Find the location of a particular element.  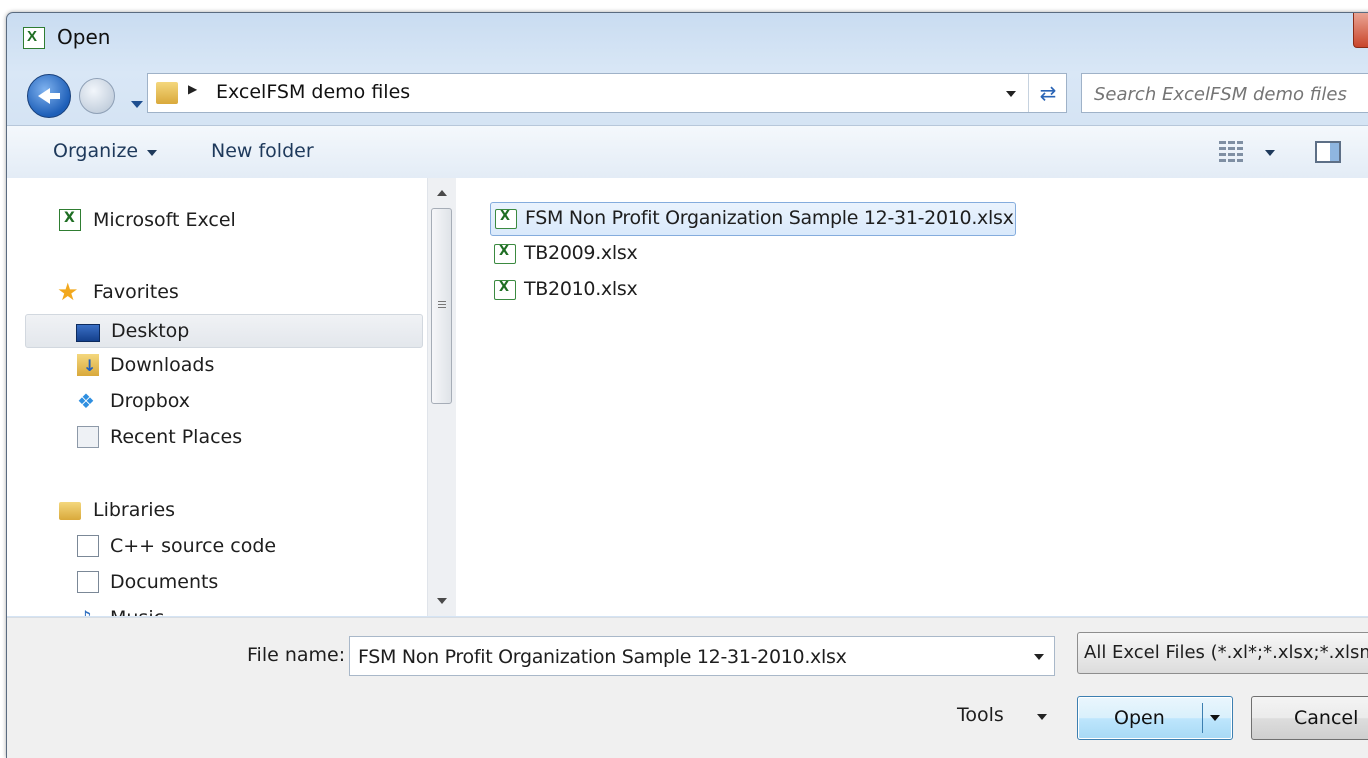

nav-item-recent-places: Recent Places is located at coordinates (217, 438).